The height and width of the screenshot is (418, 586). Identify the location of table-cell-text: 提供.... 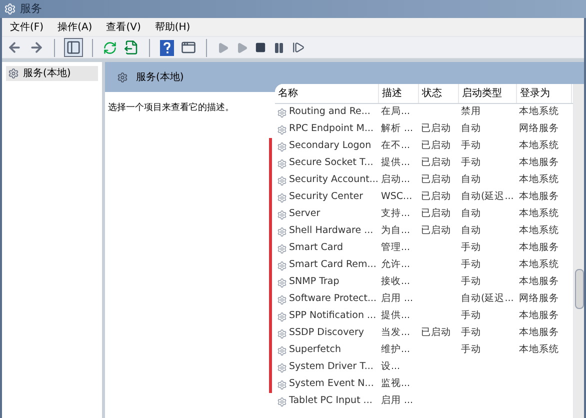
(395, 316).